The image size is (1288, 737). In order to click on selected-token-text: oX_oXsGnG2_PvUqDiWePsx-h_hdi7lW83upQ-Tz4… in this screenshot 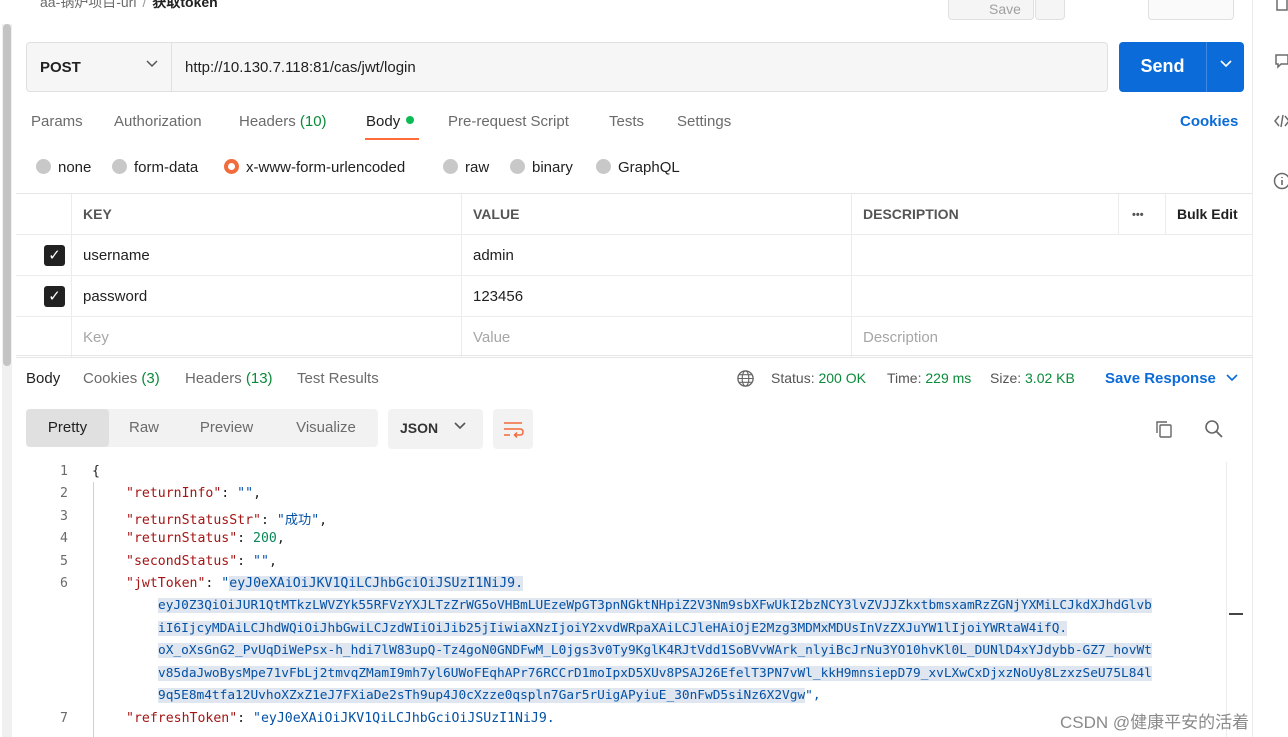, I will do `click(655, 650)`.